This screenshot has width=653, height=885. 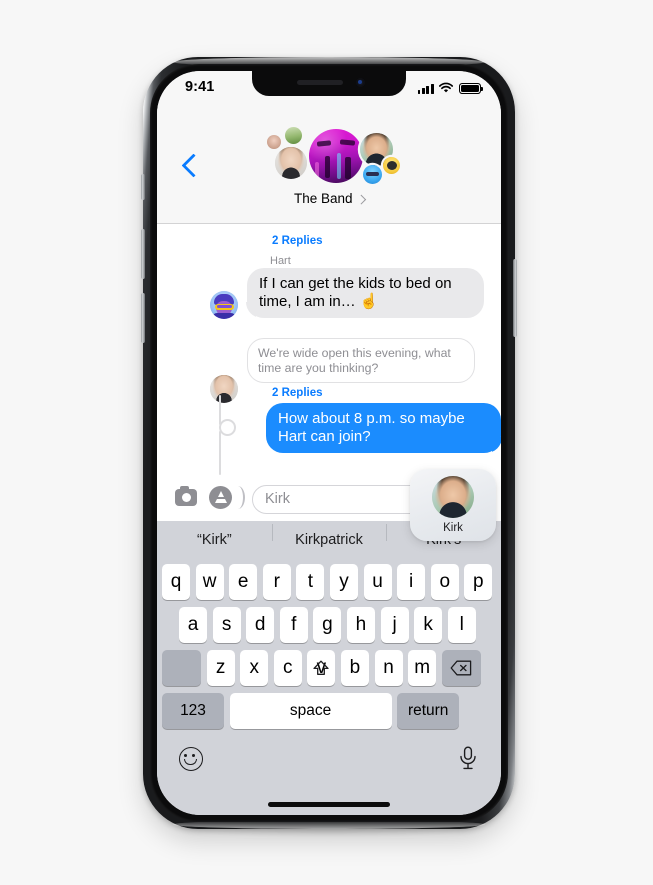 What do you see at coordinates (220, 668) in the screenshot?
I see `key-z: z` at bounding box center [220, 668].